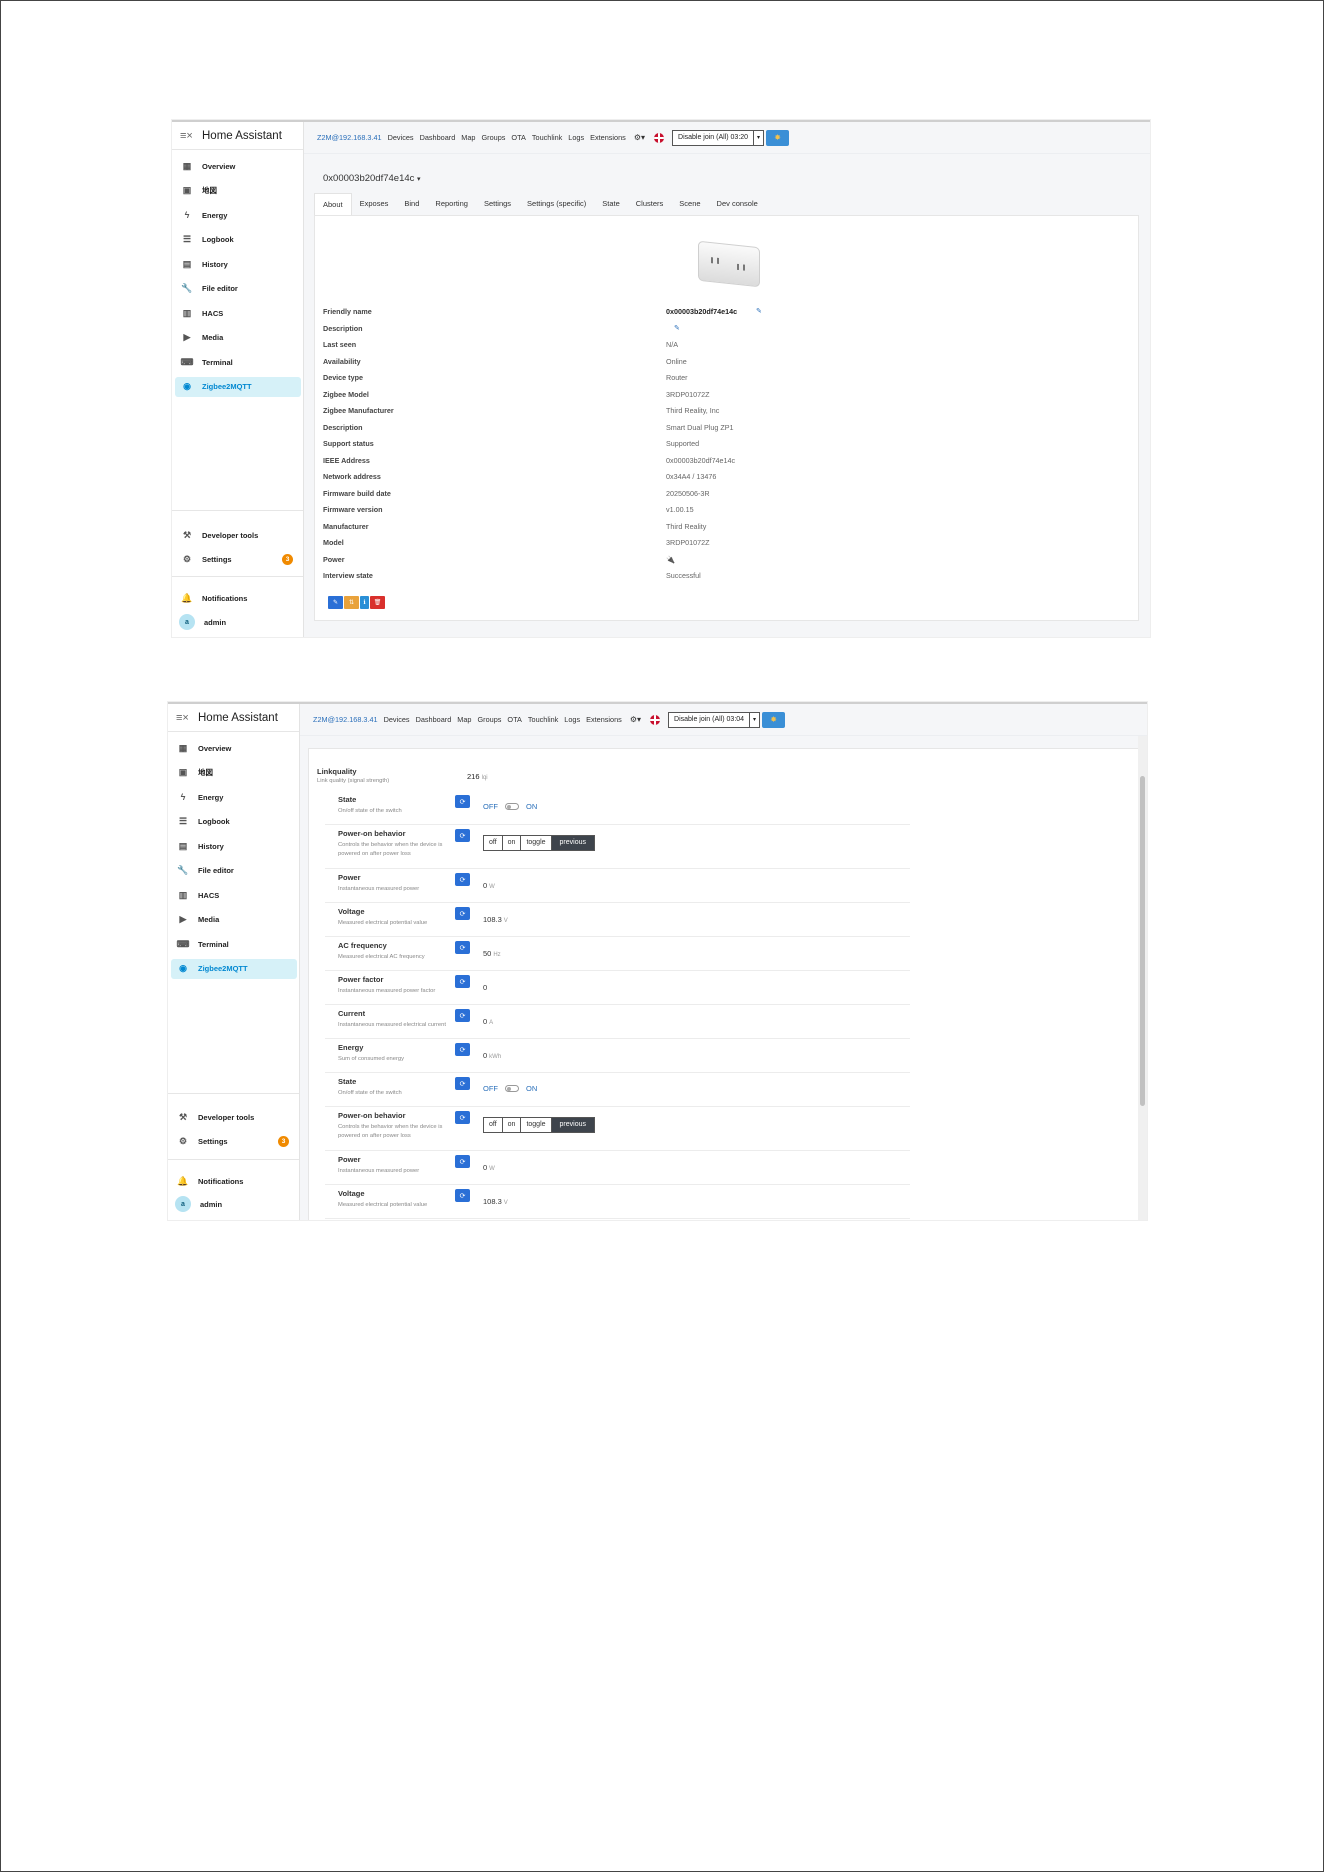 This screenshot has width=1324, height=1872. What do you see at coordinates (372, 178) in the screenshot?
I see `device-selector: 0x00003b20df74e14c ▾` at bounding box center [372, 178].